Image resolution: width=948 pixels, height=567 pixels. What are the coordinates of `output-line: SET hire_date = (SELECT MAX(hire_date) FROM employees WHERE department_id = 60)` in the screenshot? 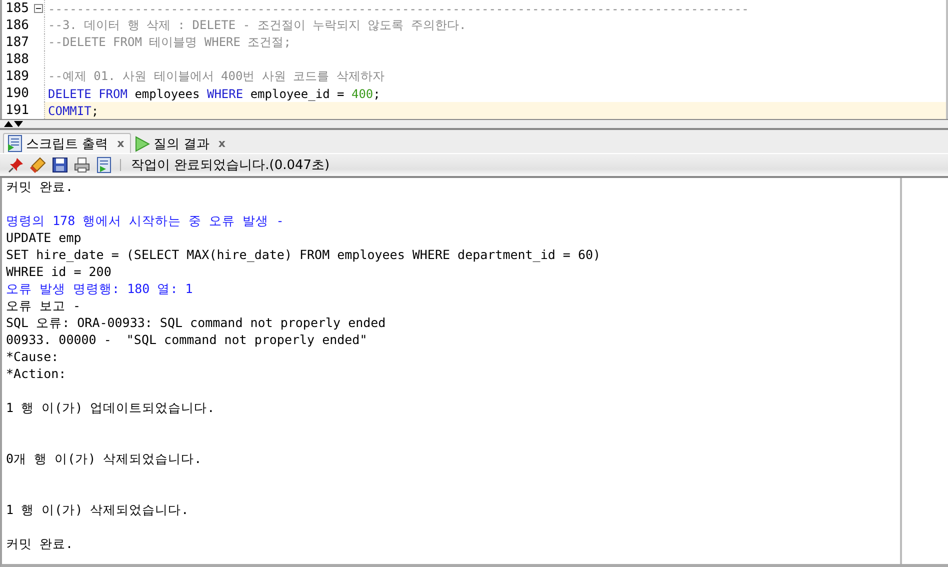 It's located at (304, 254).